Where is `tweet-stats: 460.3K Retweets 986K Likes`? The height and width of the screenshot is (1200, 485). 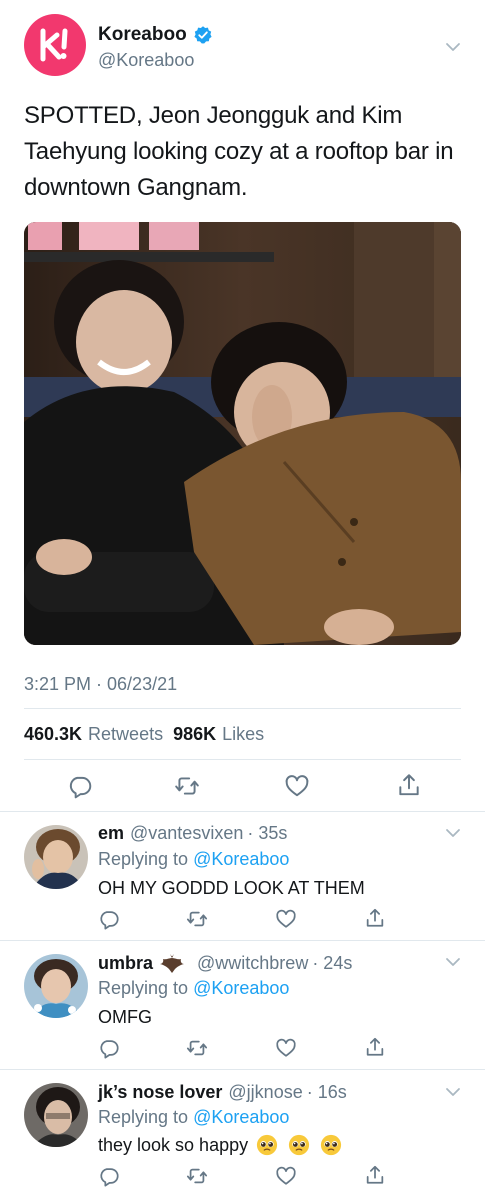 tweet-stats: 460.3K Retweets 986K Likes is located at coordinates (144, 734).